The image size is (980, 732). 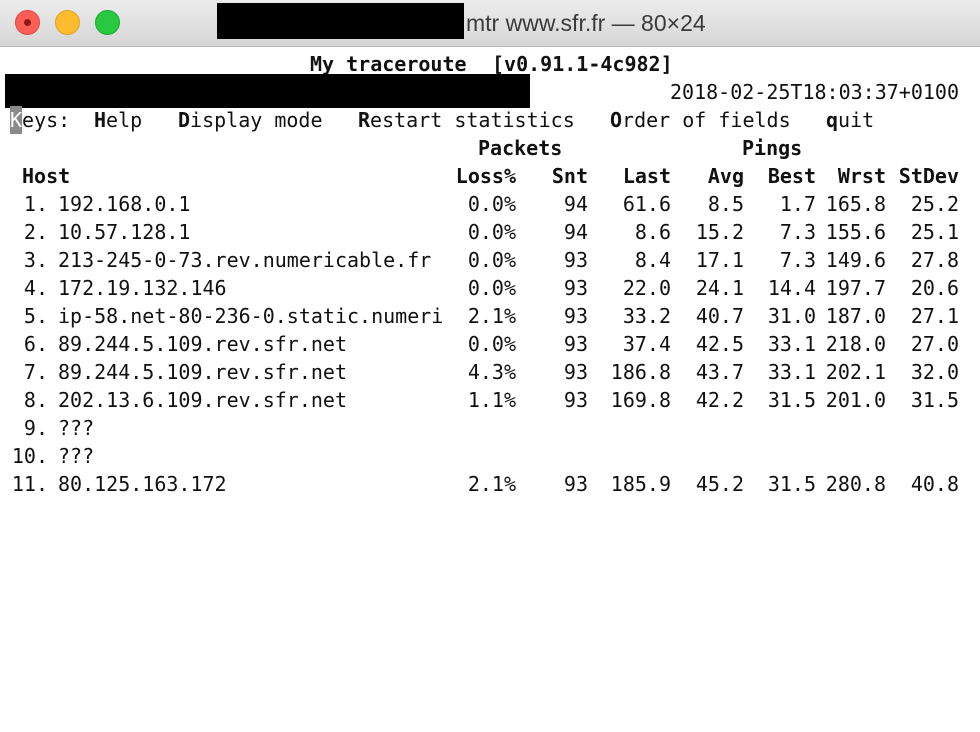 What do you see at coordinates (466, 120) in the screenshot?
I see `key-restart-statistics: Restart statistics` at bounding box center [466, 120].